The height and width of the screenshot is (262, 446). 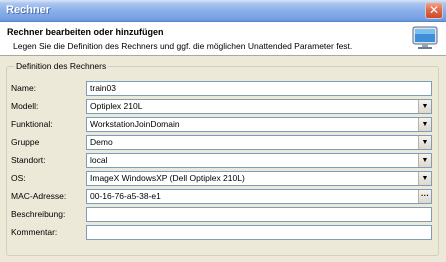 I want to click on modell-value: Optiplex 210L, so click(x=116, y=106).